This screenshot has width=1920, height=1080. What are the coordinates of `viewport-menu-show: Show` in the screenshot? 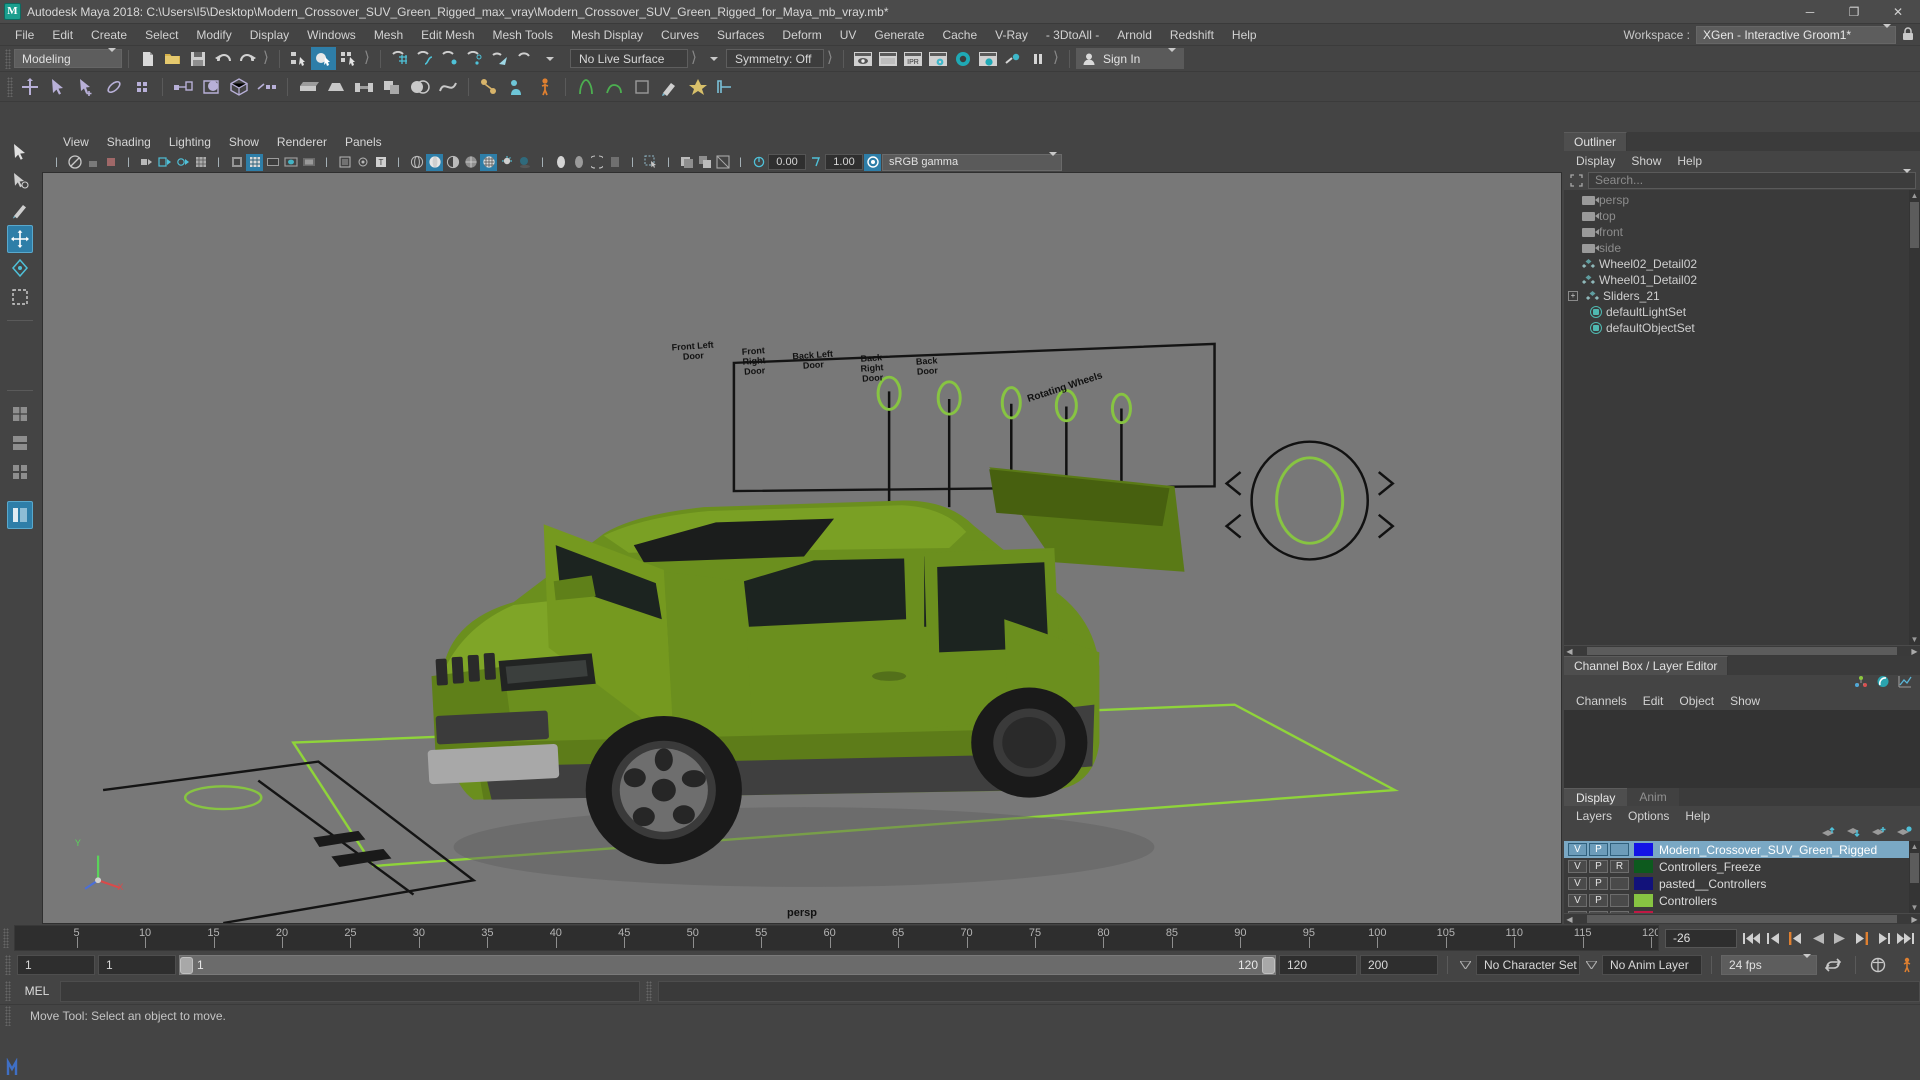 It's located at (244, 142).